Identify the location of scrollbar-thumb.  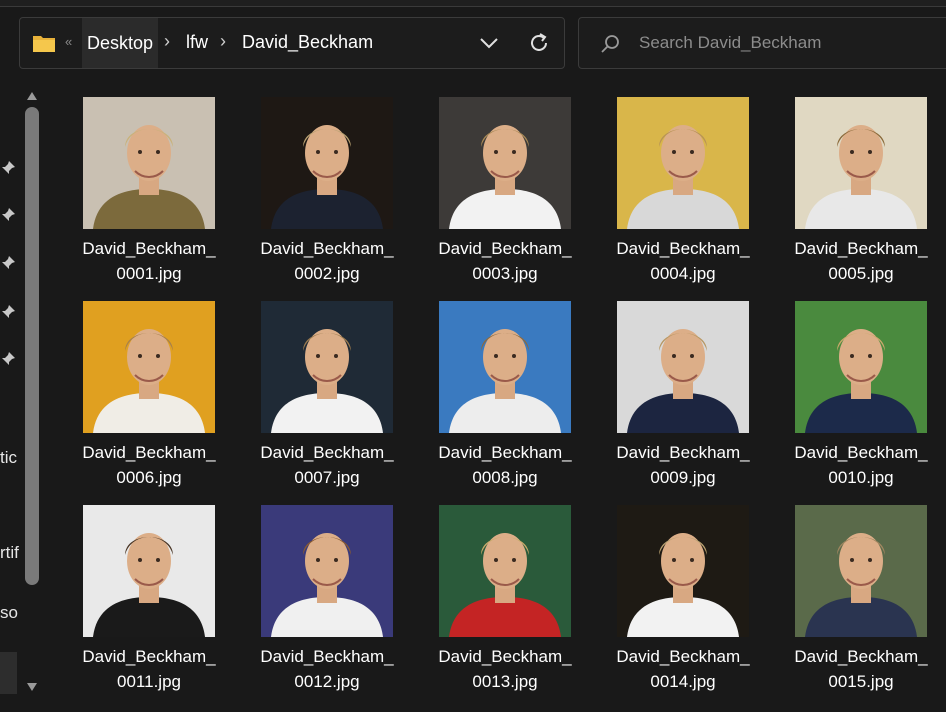
(32, 346).